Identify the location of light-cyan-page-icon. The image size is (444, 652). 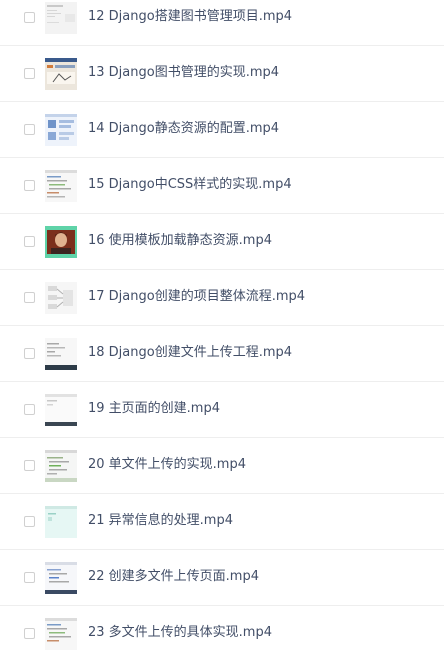
(61, 522).